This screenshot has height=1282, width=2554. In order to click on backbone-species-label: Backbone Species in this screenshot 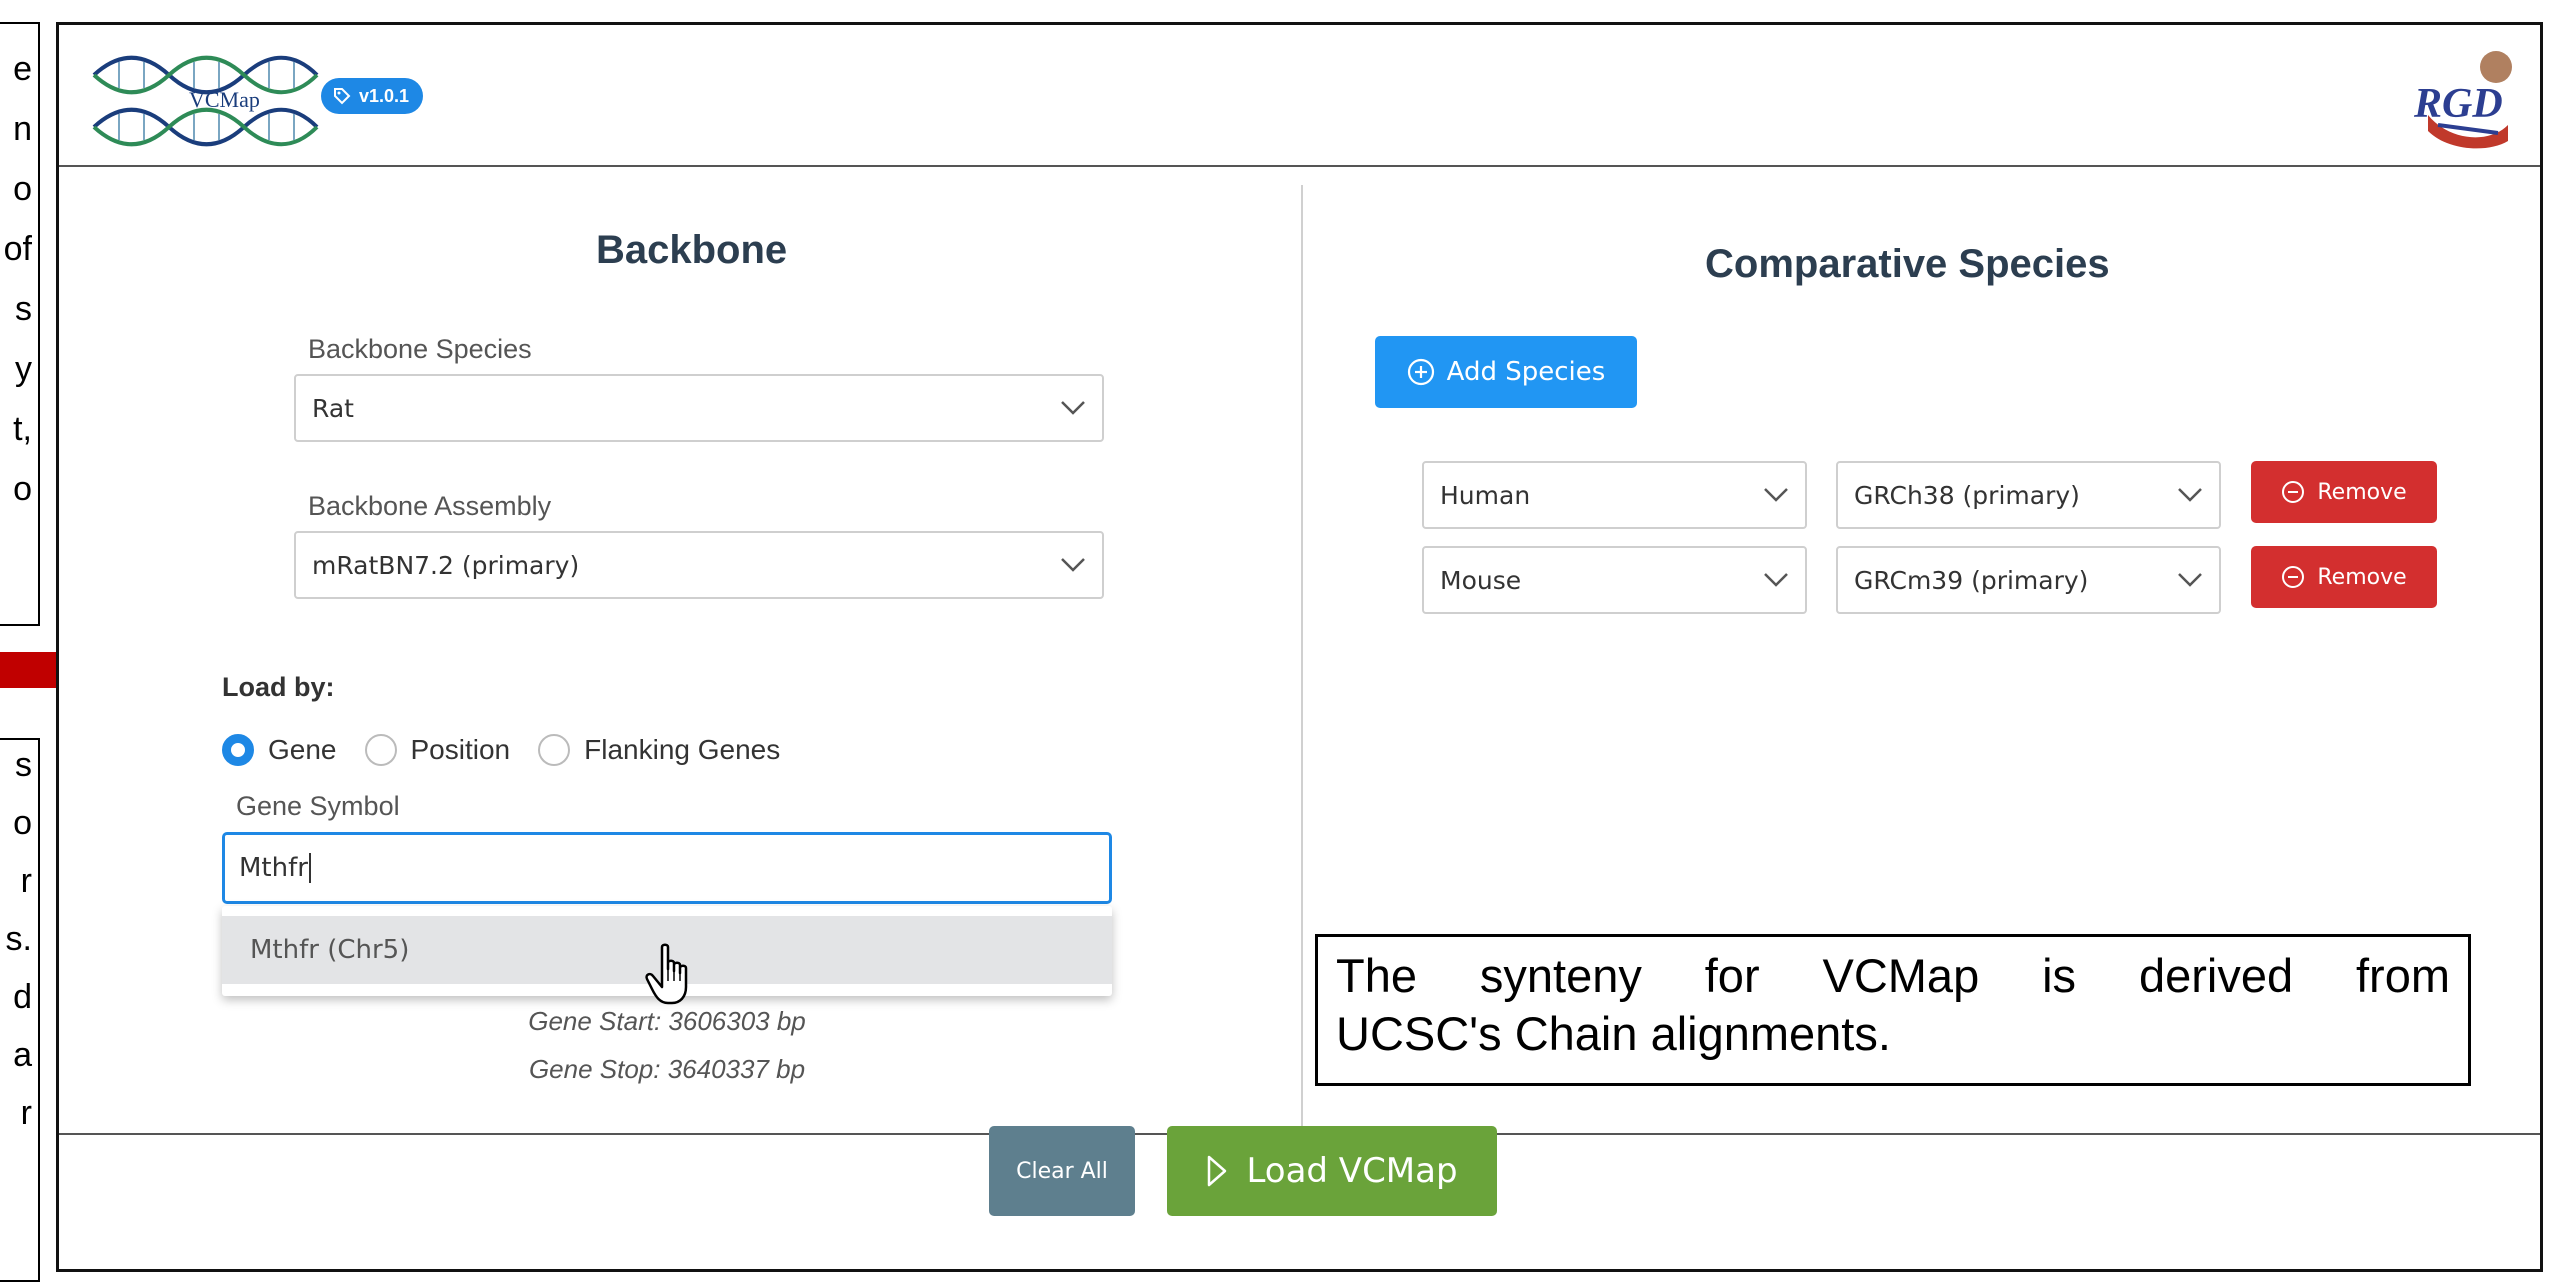, I will do `click(420, 349)`.